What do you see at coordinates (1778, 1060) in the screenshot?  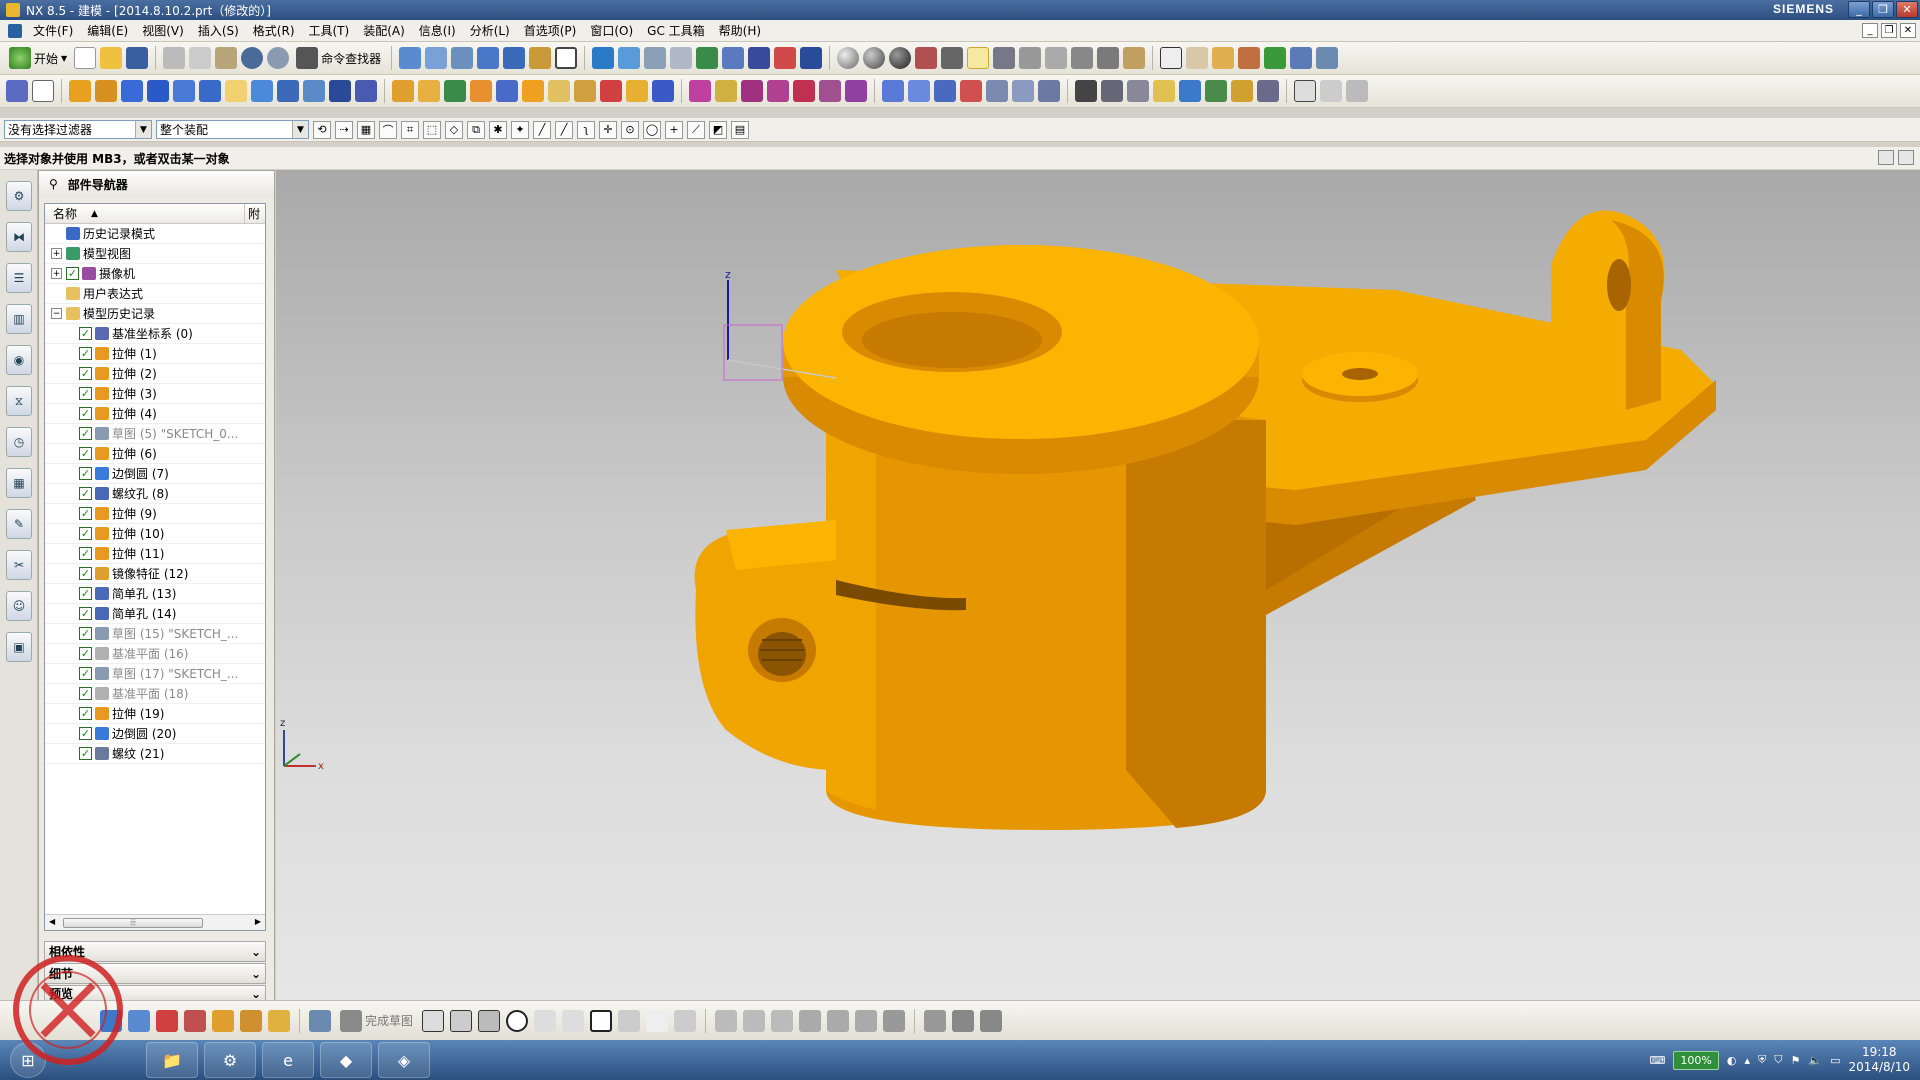 I see `shield-icon: ⛉` at bounding box center [1778, 1060].